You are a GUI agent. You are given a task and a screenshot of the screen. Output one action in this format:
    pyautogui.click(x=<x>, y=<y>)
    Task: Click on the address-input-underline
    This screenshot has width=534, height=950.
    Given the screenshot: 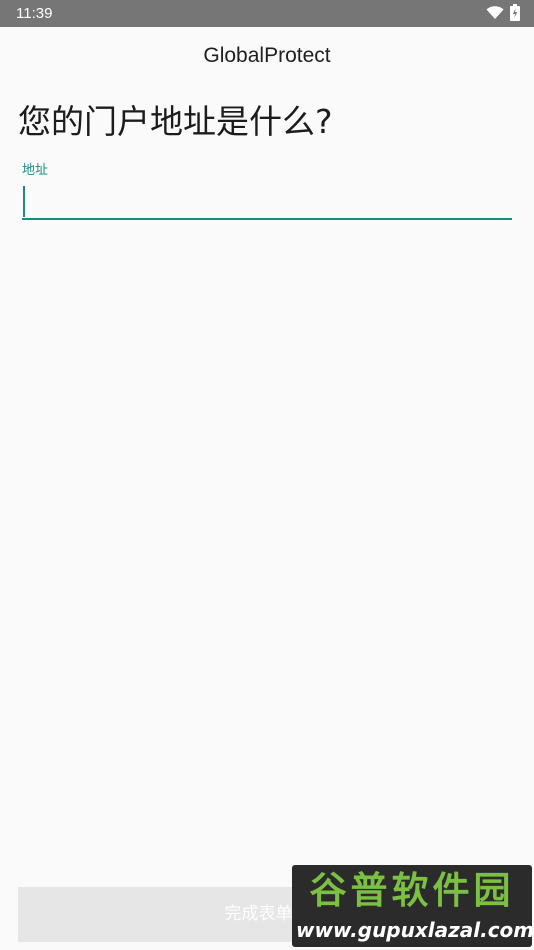 What is the action you would take?
    pyautogui.click(x=267, y=219)
    